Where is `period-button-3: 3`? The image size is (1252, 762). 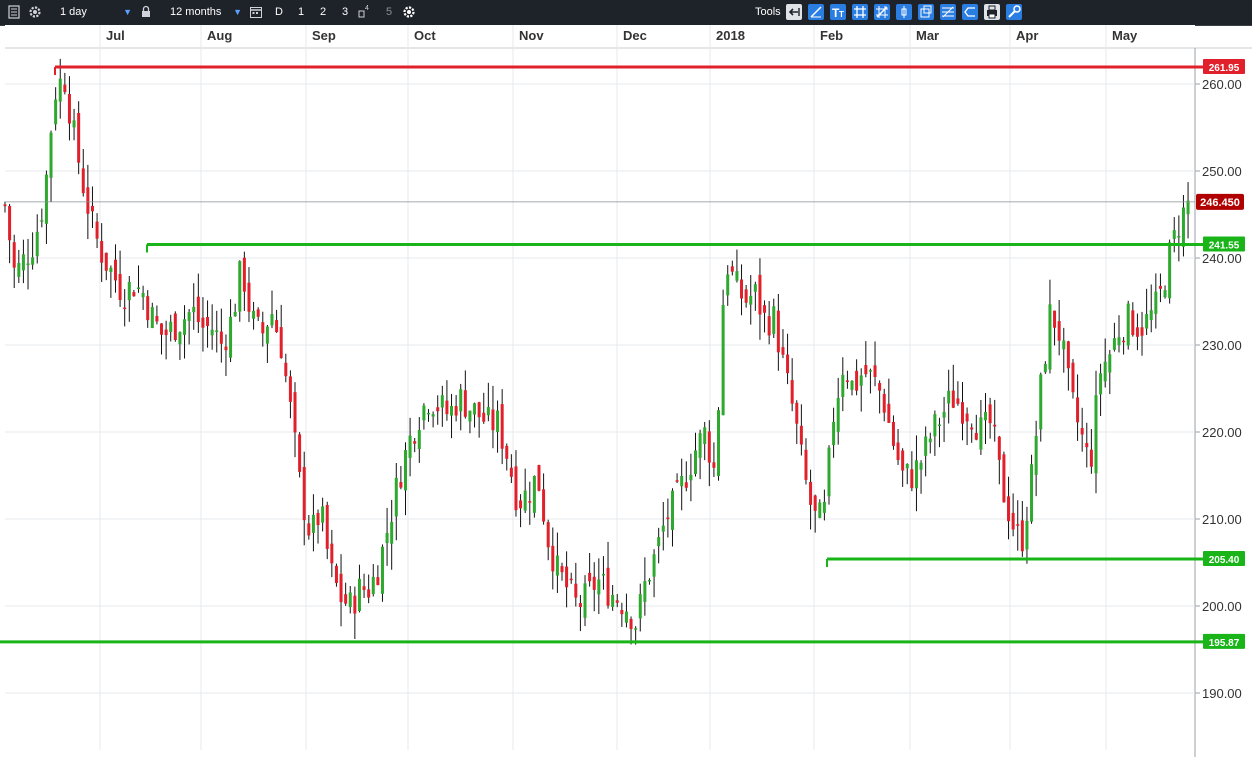
period-button-3: 3 is located at coordinates (345, 12).